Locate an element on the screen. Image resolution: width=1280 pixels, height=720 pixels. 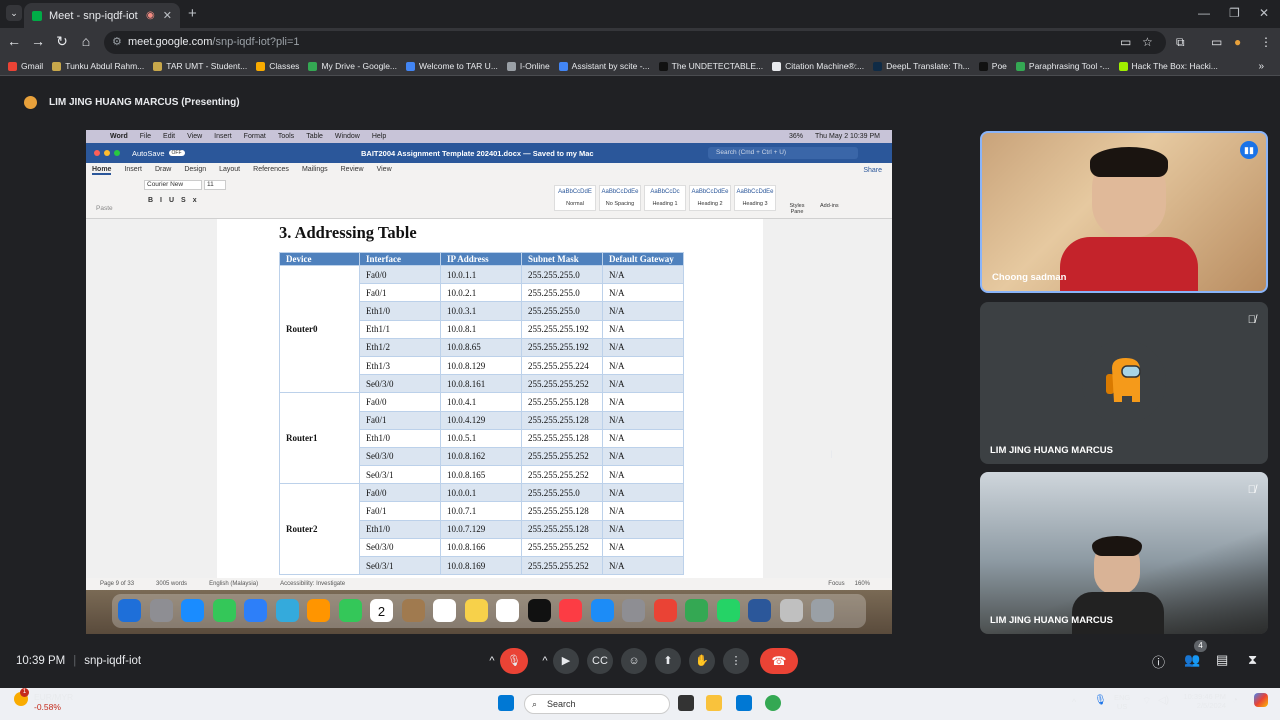
bookmark-item: Poe is located at coordinates (992, 66).